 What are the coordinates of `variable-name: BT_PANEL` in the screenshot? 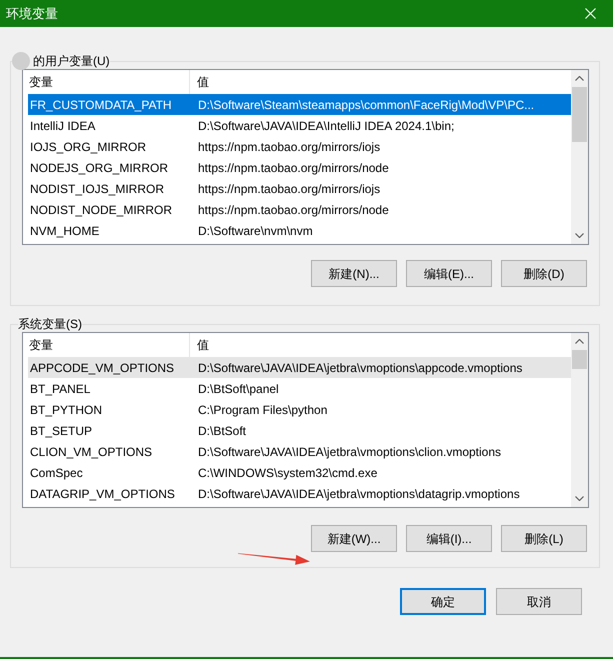 It's located at (60, 389).